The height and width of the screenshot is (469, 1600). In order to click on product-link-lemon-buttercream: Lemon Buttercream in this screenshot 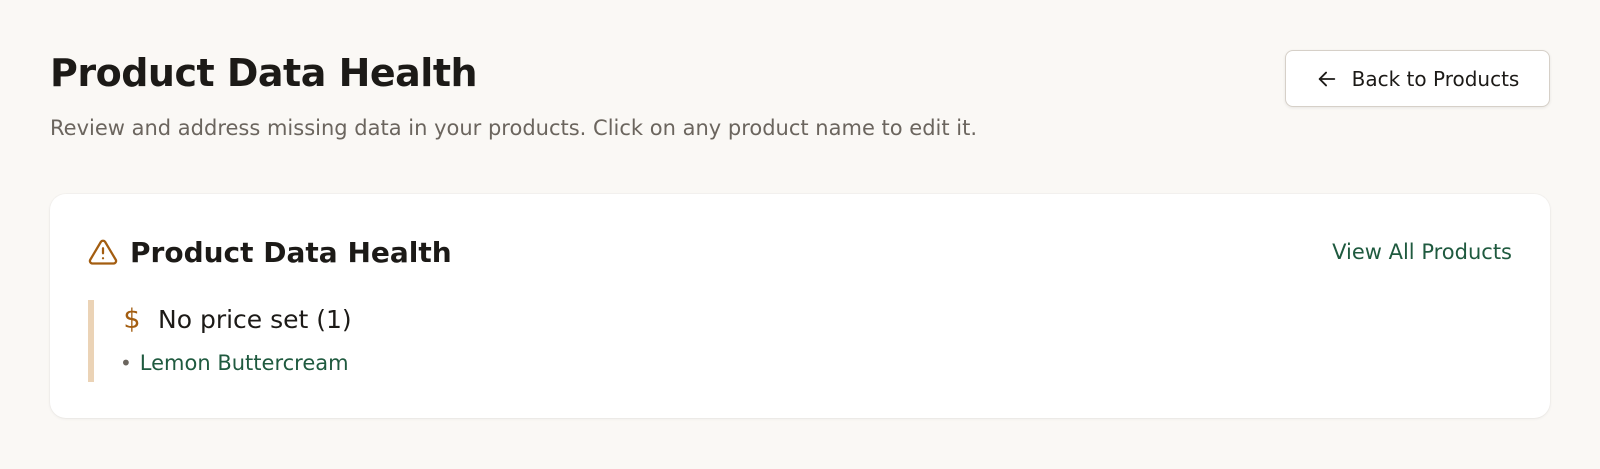, I will do `click(244, 363)`.